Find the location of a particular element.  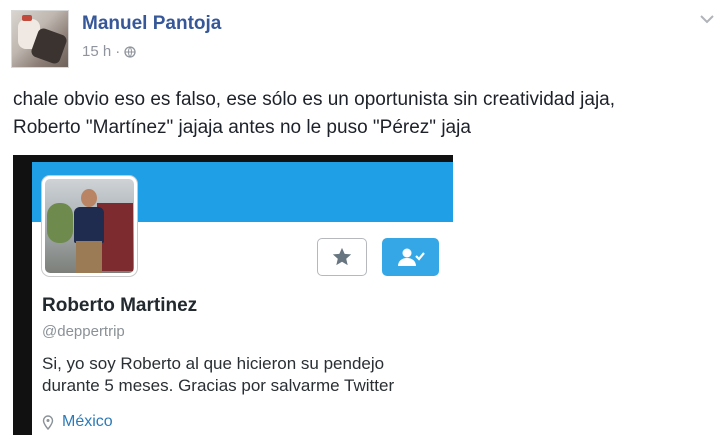

user-check-icon is located at coordinates (411, 257).